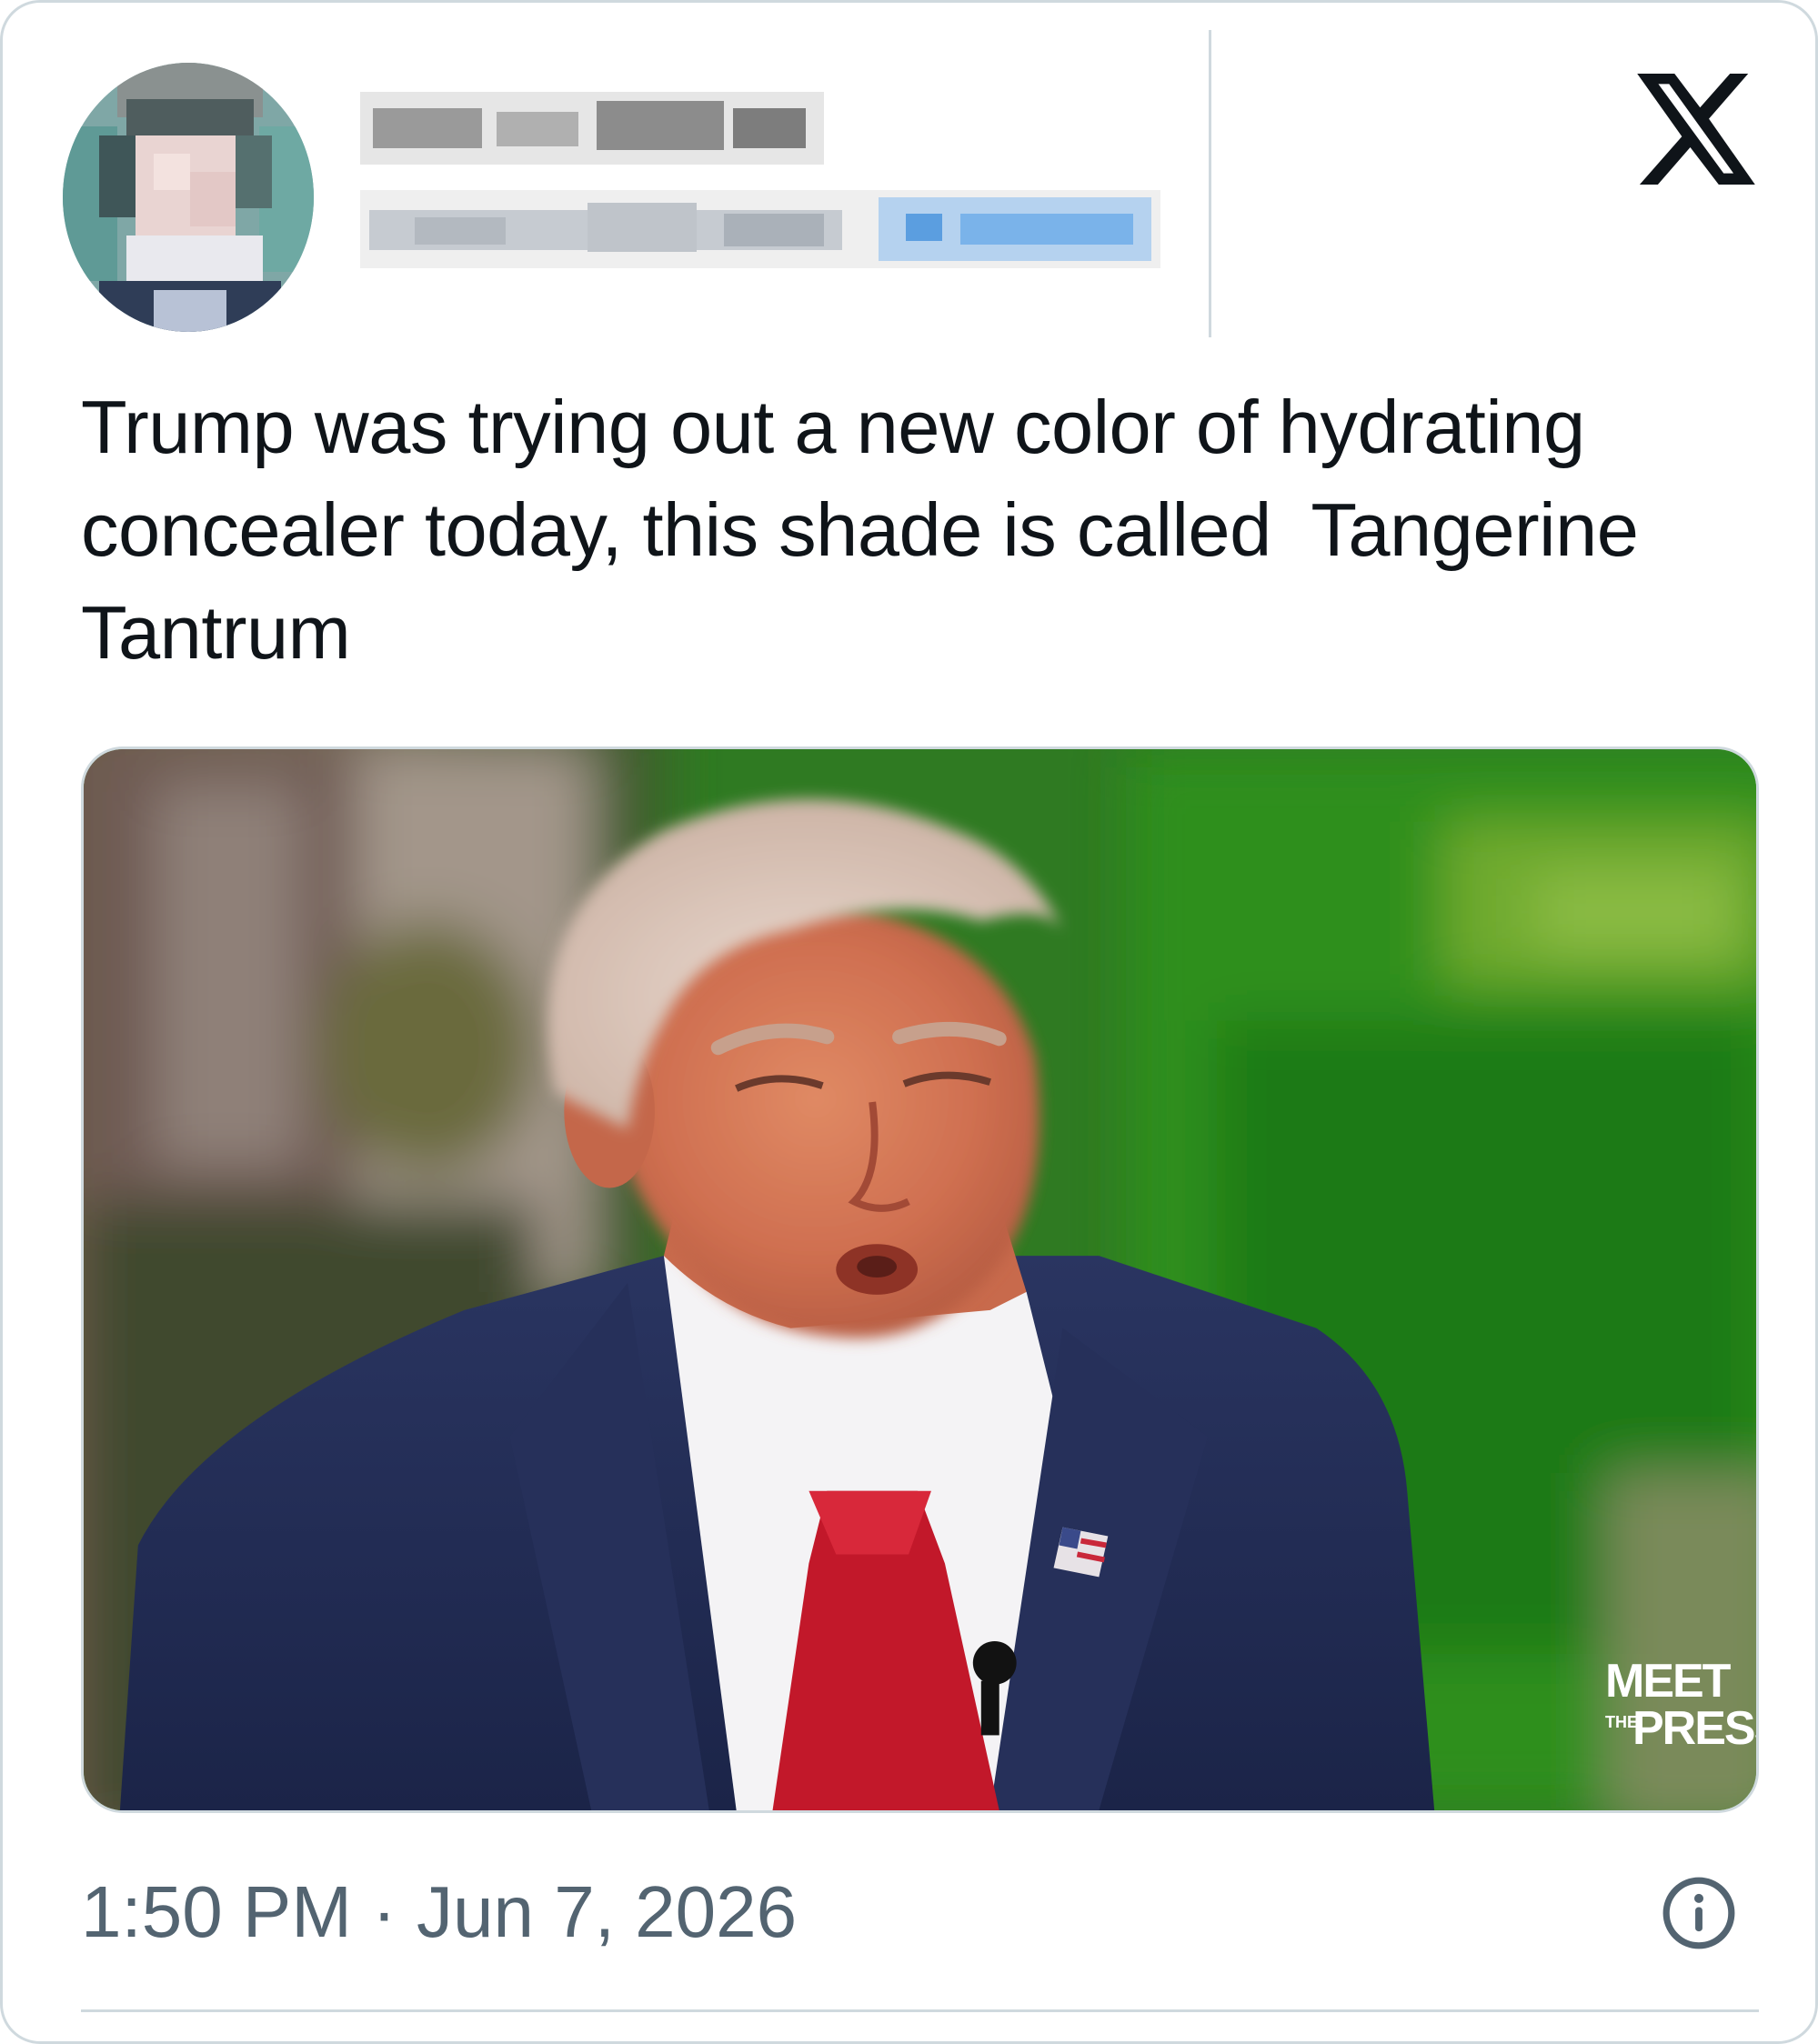 This screenshot has width=1818, height=2044. What do you see at coordinates (920, 2010) in the screenshot?
I see `footer-divider` at bounding box center [920, 2010].